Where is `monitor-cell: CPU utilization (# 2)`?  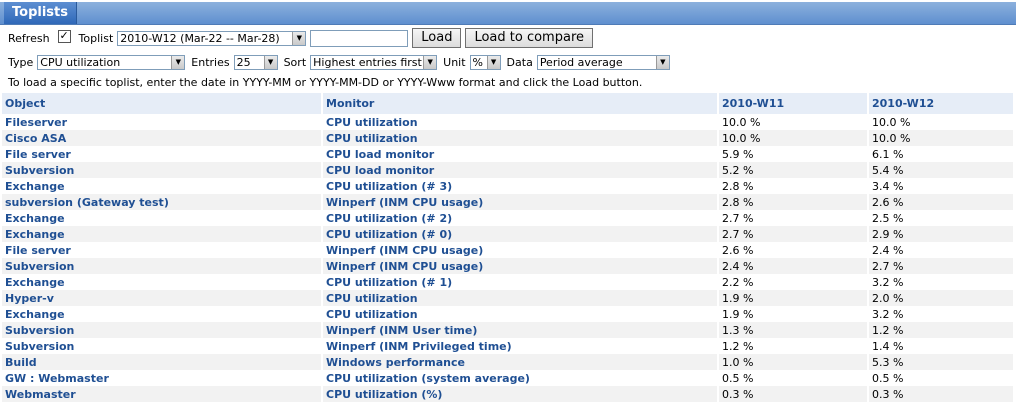
monitor-cell: CPU utilization (# 2) is located at coordinates (520, 218).